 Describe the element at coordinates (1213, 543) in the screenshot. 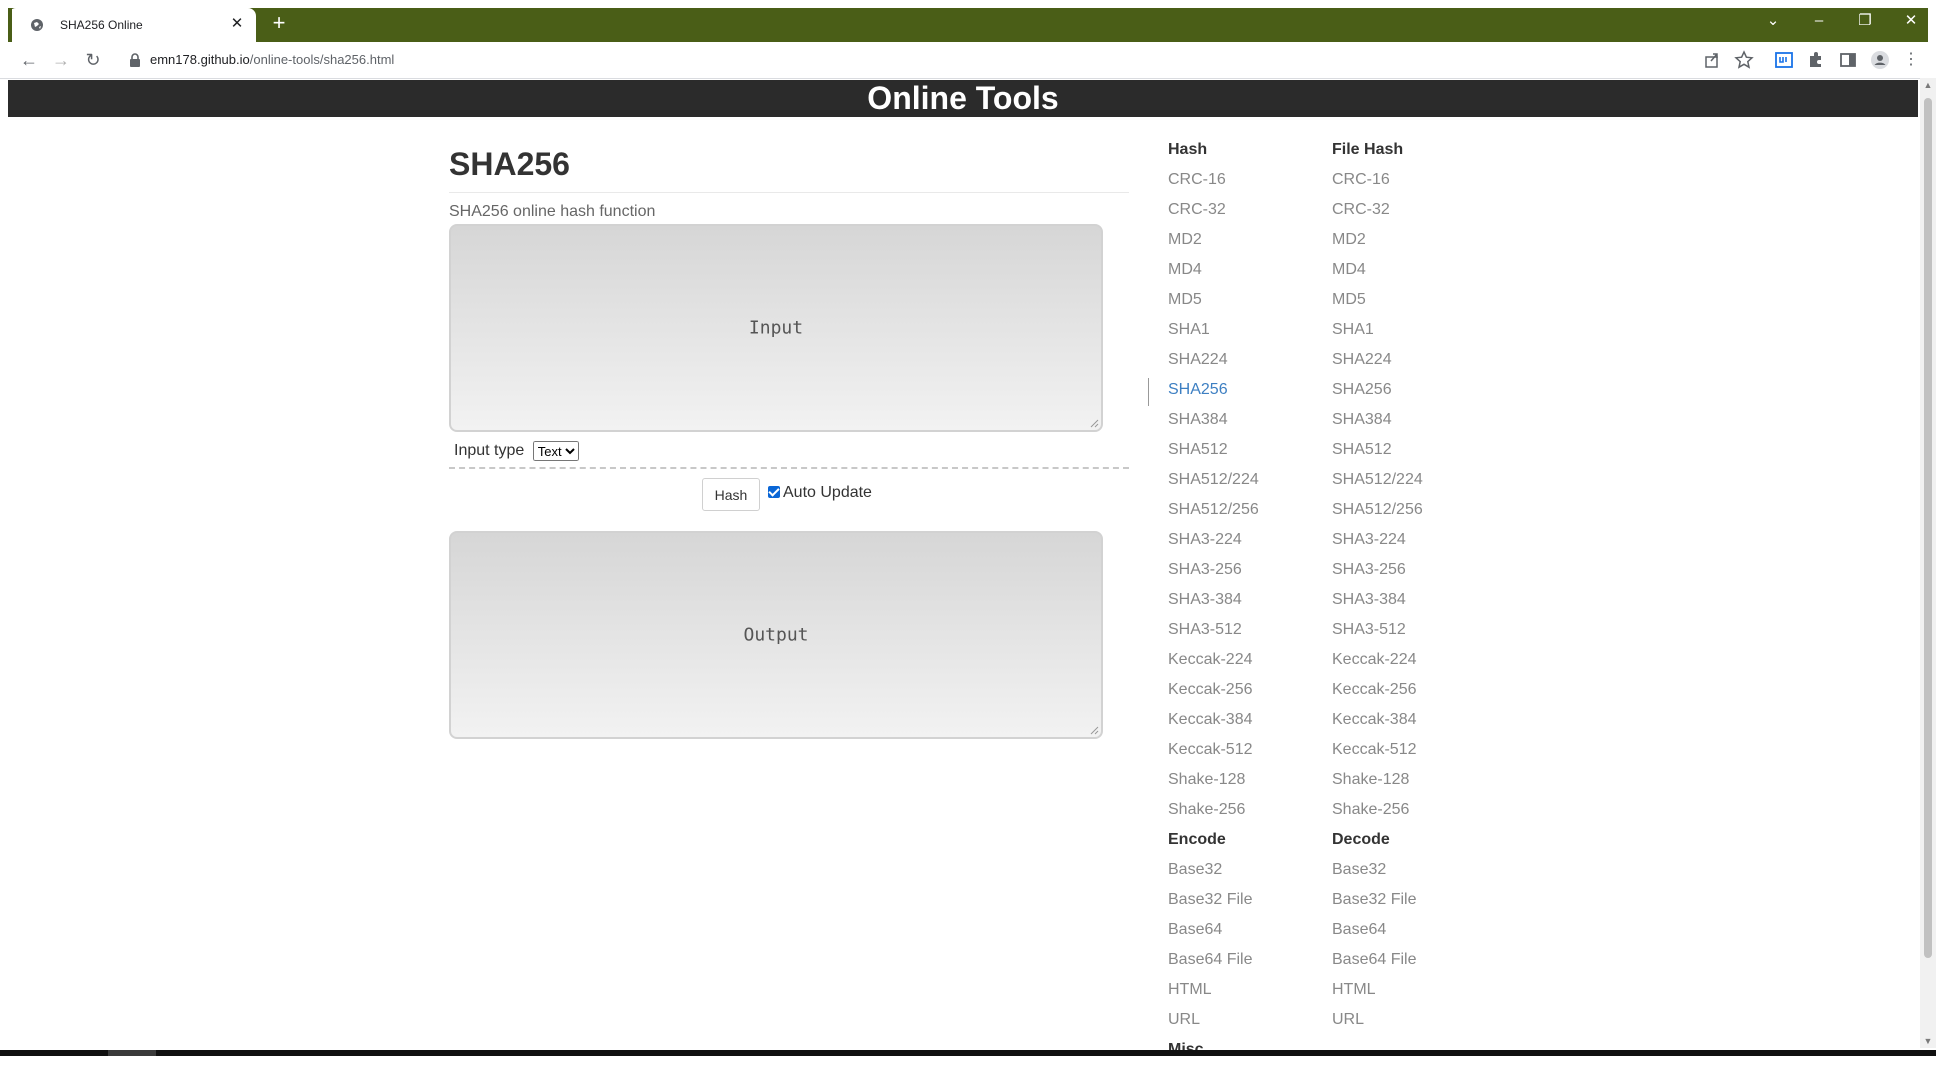

I see `sidebar-item-hash-sha3-224: SHA3-224` at that location.